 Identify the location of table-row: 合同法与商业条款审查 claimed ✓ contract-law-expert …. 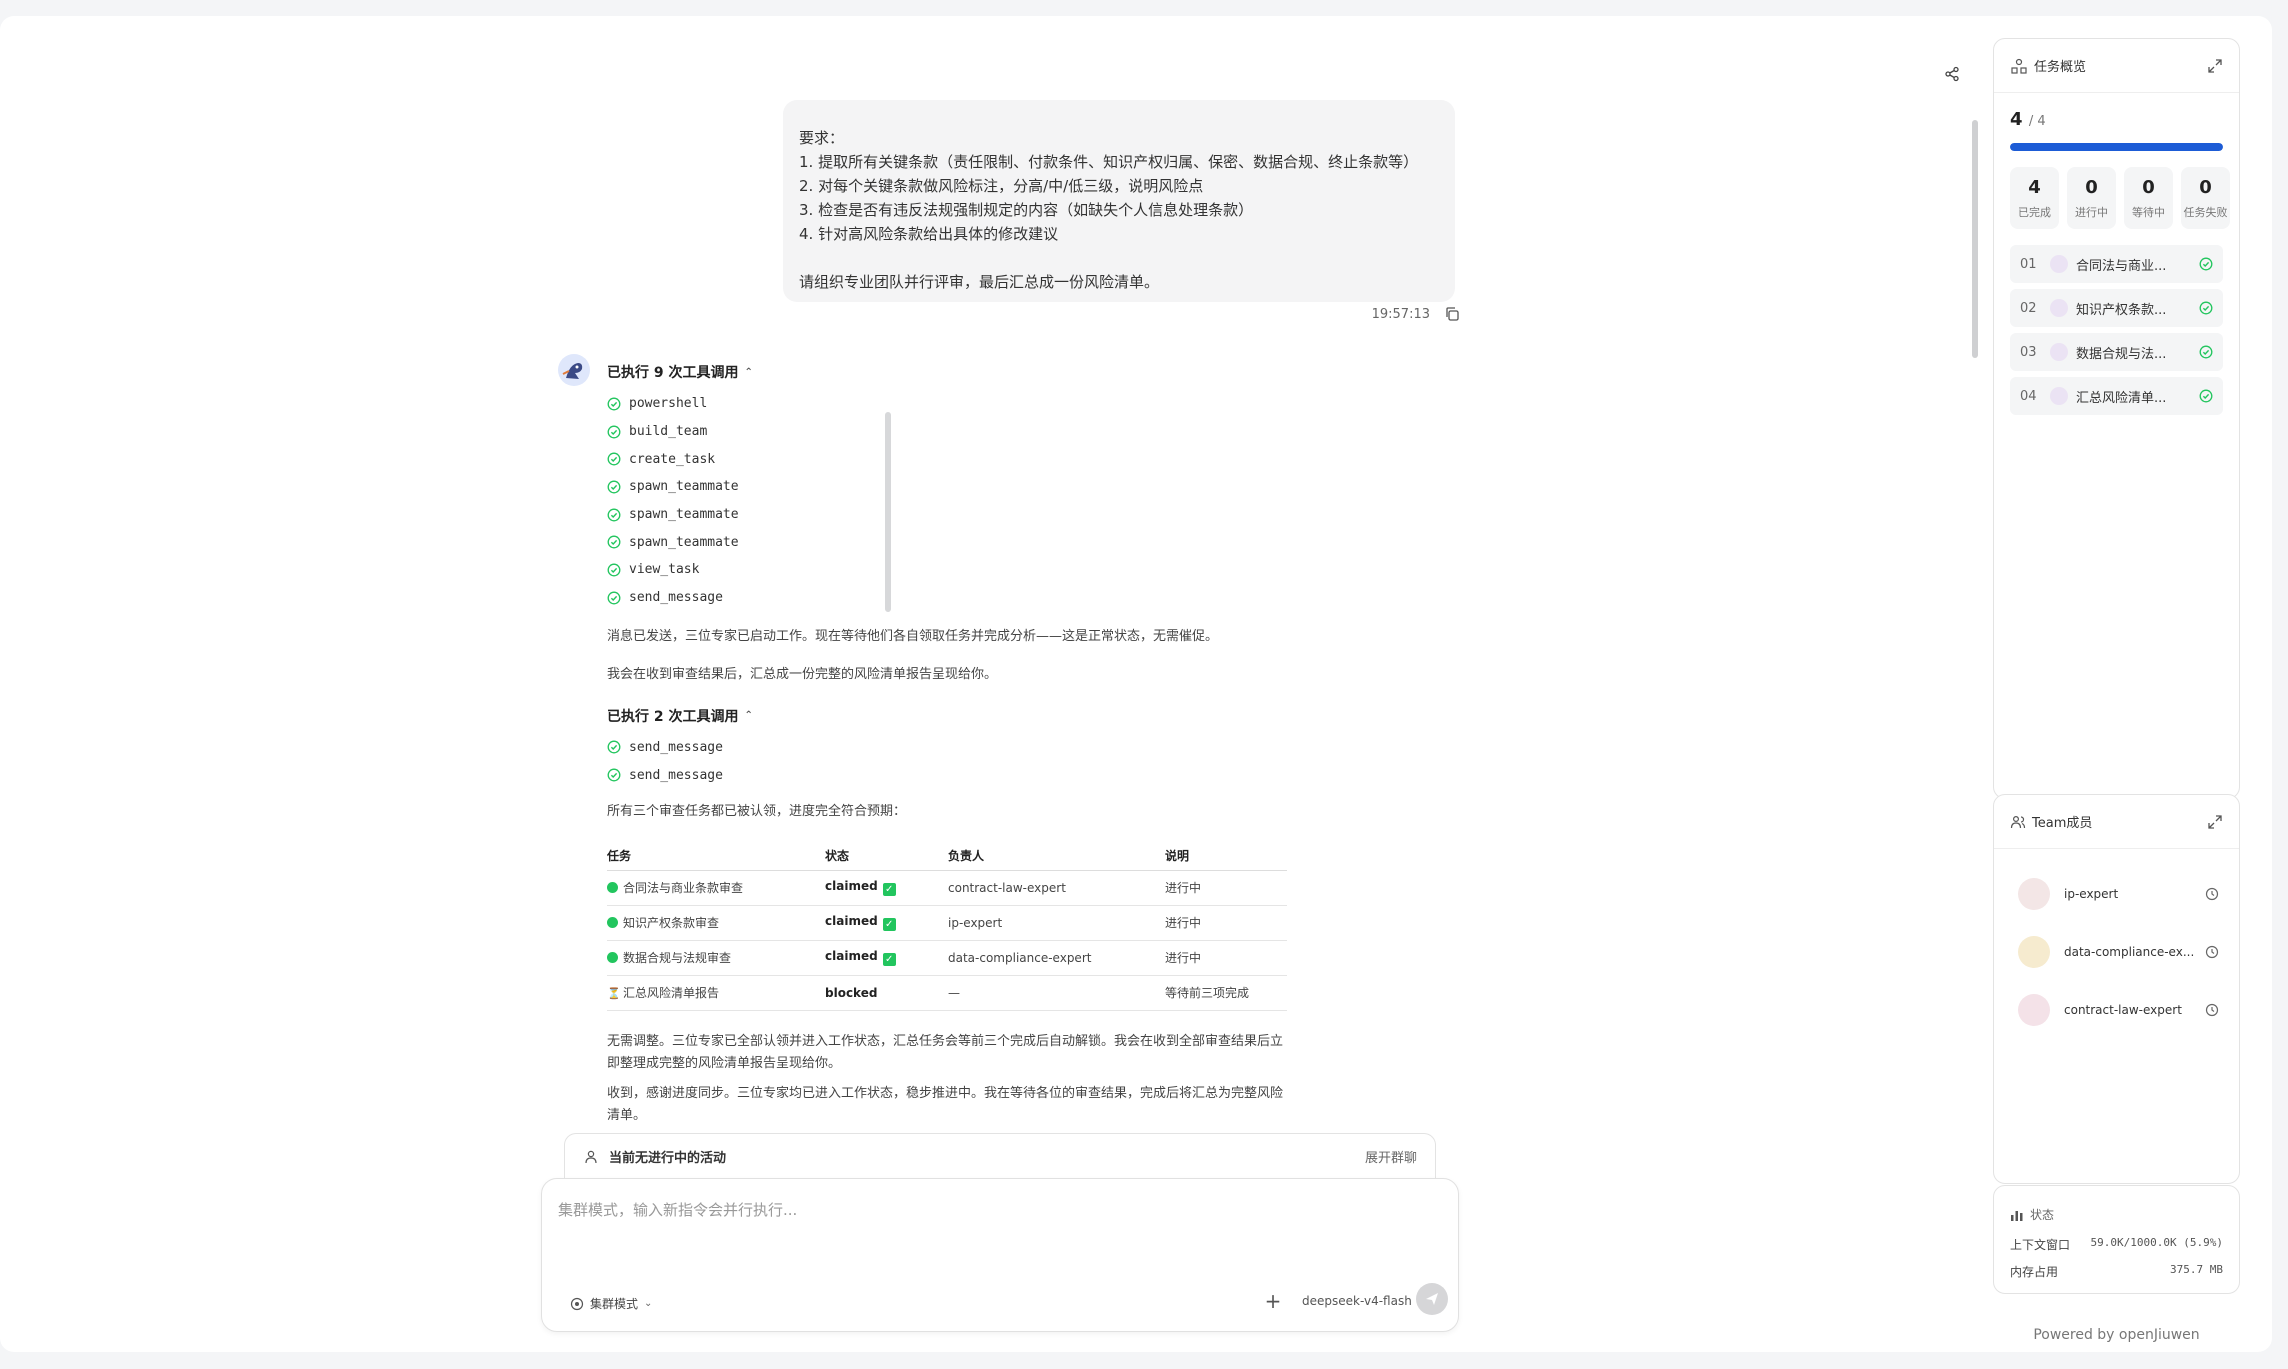
(947, 888).